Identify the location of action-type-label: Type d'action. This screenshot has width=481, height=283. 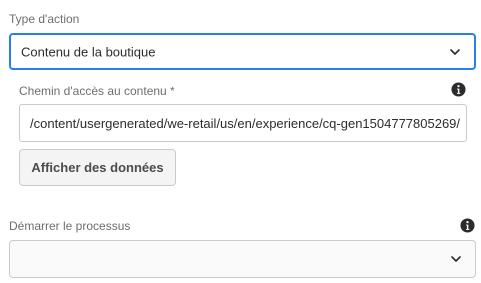
(44, 19).